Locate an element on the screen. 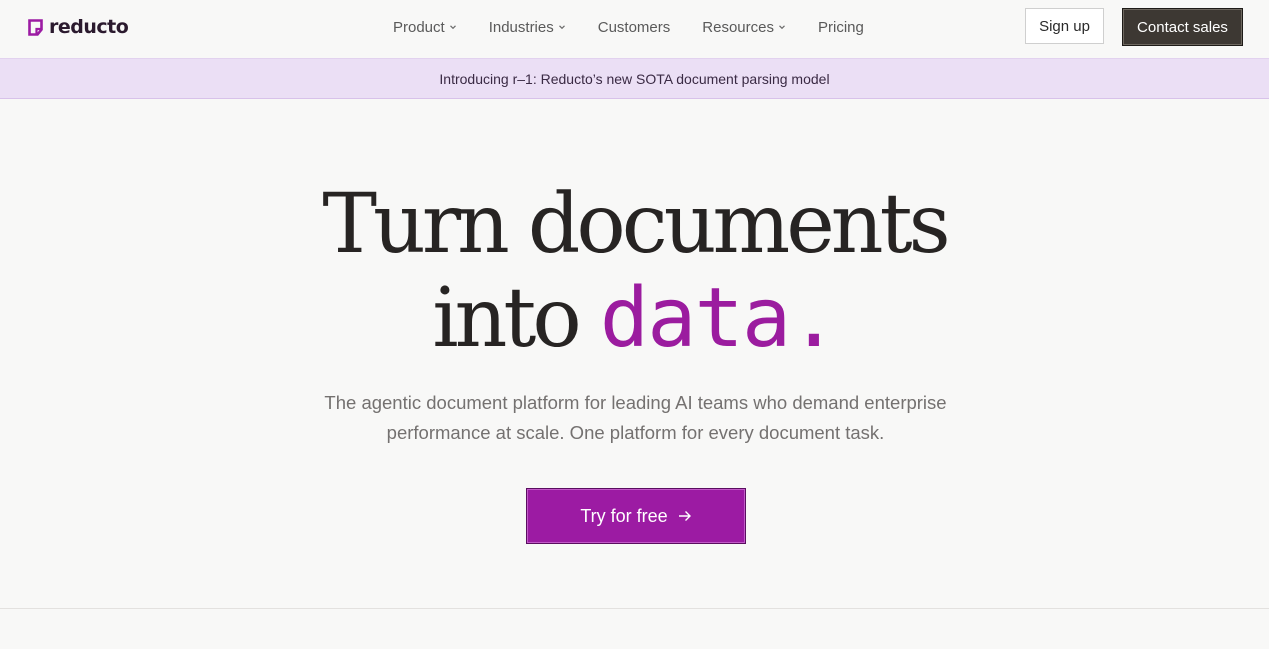  hero-title-line1: Turn documents is located at coordinates (636, 224).